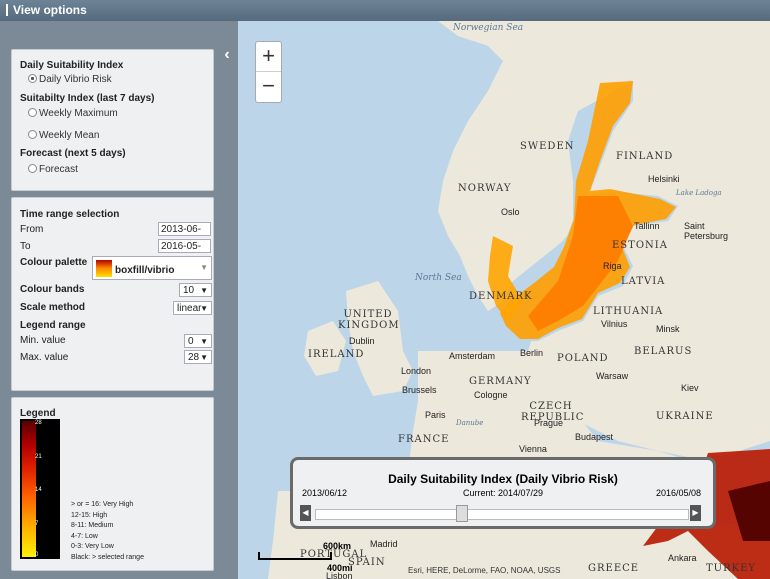 The height and width of the screenshot is (579, 770). What do you see at coordinates (484, 570) in the screenshot?
I see `map-attribution: Esri, HERE, DeLorme, FAO, NOAA, USGS` at bounding box center [484, 570].